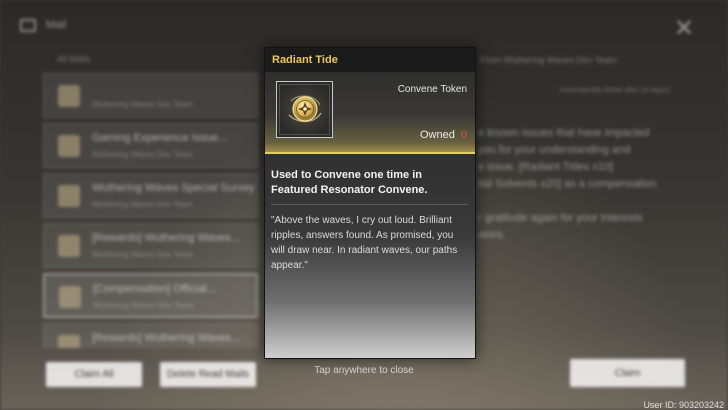  Describe the element at coordinates (627, 373) in the screenshot. I see `claim-button: Claim` at that location.